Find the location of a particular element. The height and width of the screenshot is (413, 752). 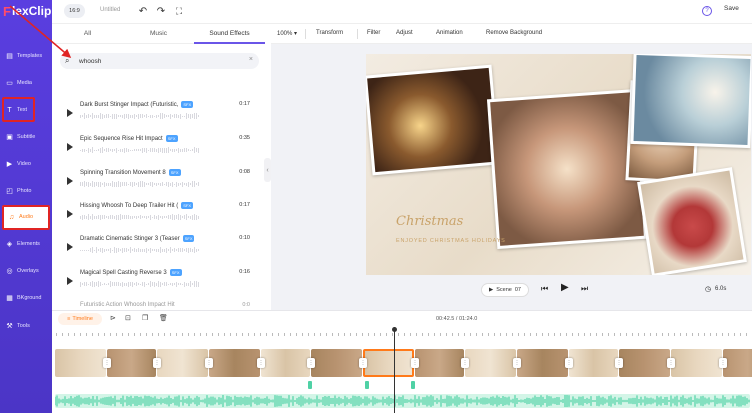

scene-selector: ▶ Scene 07 is located at coordinates (505, 290).